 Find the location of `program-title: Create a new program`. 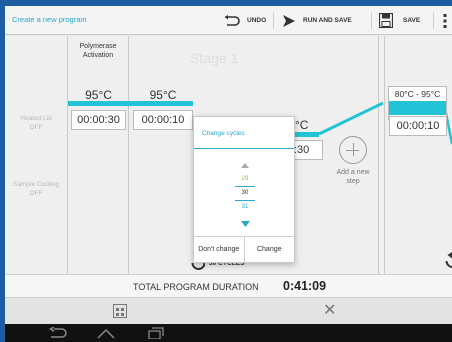

program-title: Create a new program is located at coordinates (49, 19).